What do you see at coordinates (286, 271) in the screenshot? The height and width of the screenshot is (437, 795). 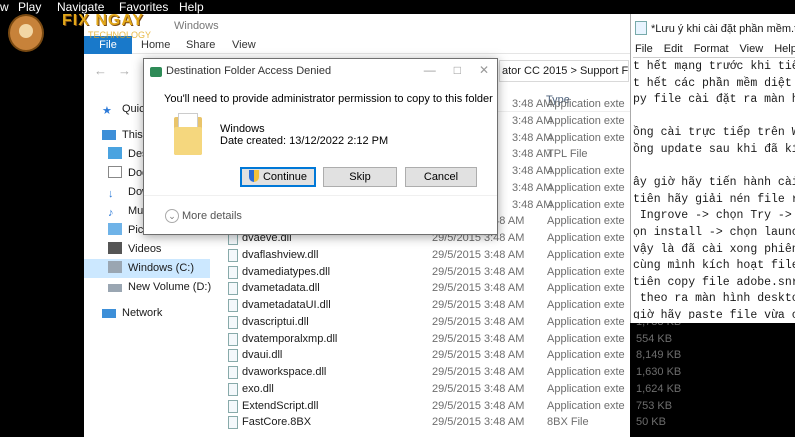 I see `file-name: dvamediatypes.dll` at bounding box center [286, 271].